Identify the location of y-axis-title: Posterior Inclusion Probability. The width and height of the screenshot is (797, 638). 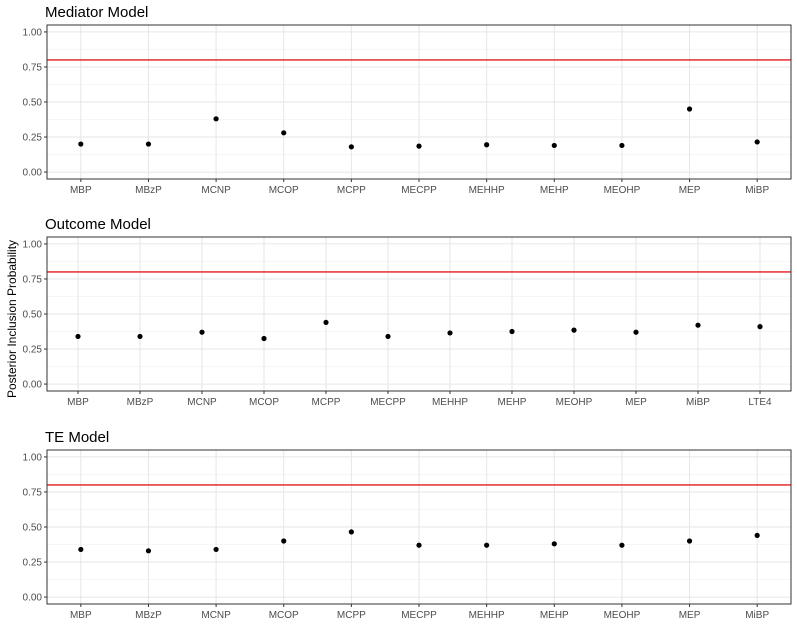
(12, 319).